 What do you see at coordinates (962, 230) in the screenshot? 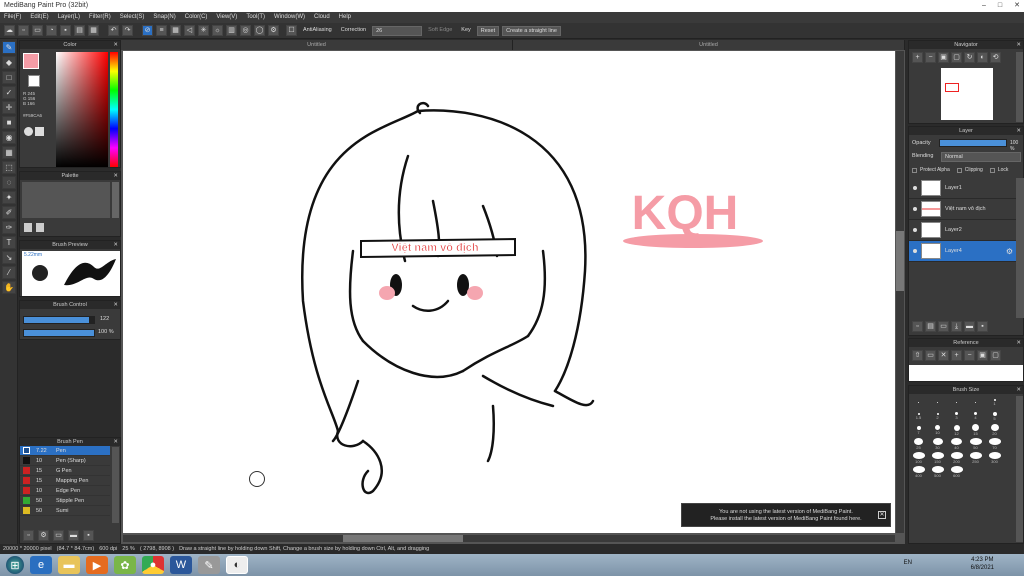
I see `layer-row: Layer2` at bounding box center [962, 230].